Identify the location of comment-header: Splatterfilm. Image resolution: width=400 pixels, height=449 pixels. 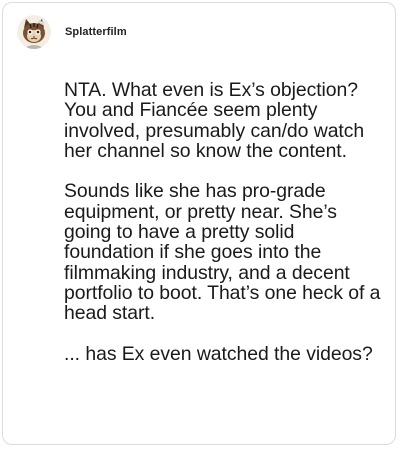
(72, 32).